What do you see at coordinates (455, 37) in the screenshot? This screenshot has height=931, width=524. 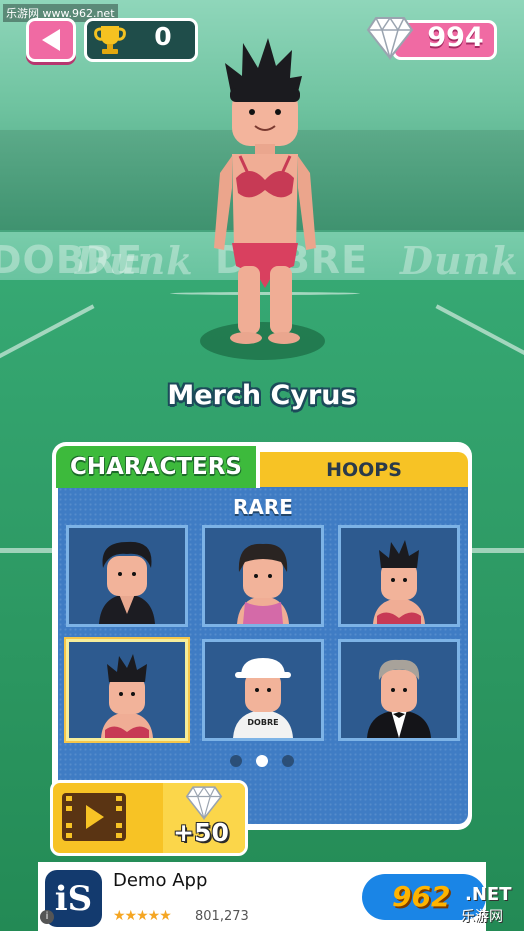 I see `gem-count: 994` at bounding box center [455, 37].